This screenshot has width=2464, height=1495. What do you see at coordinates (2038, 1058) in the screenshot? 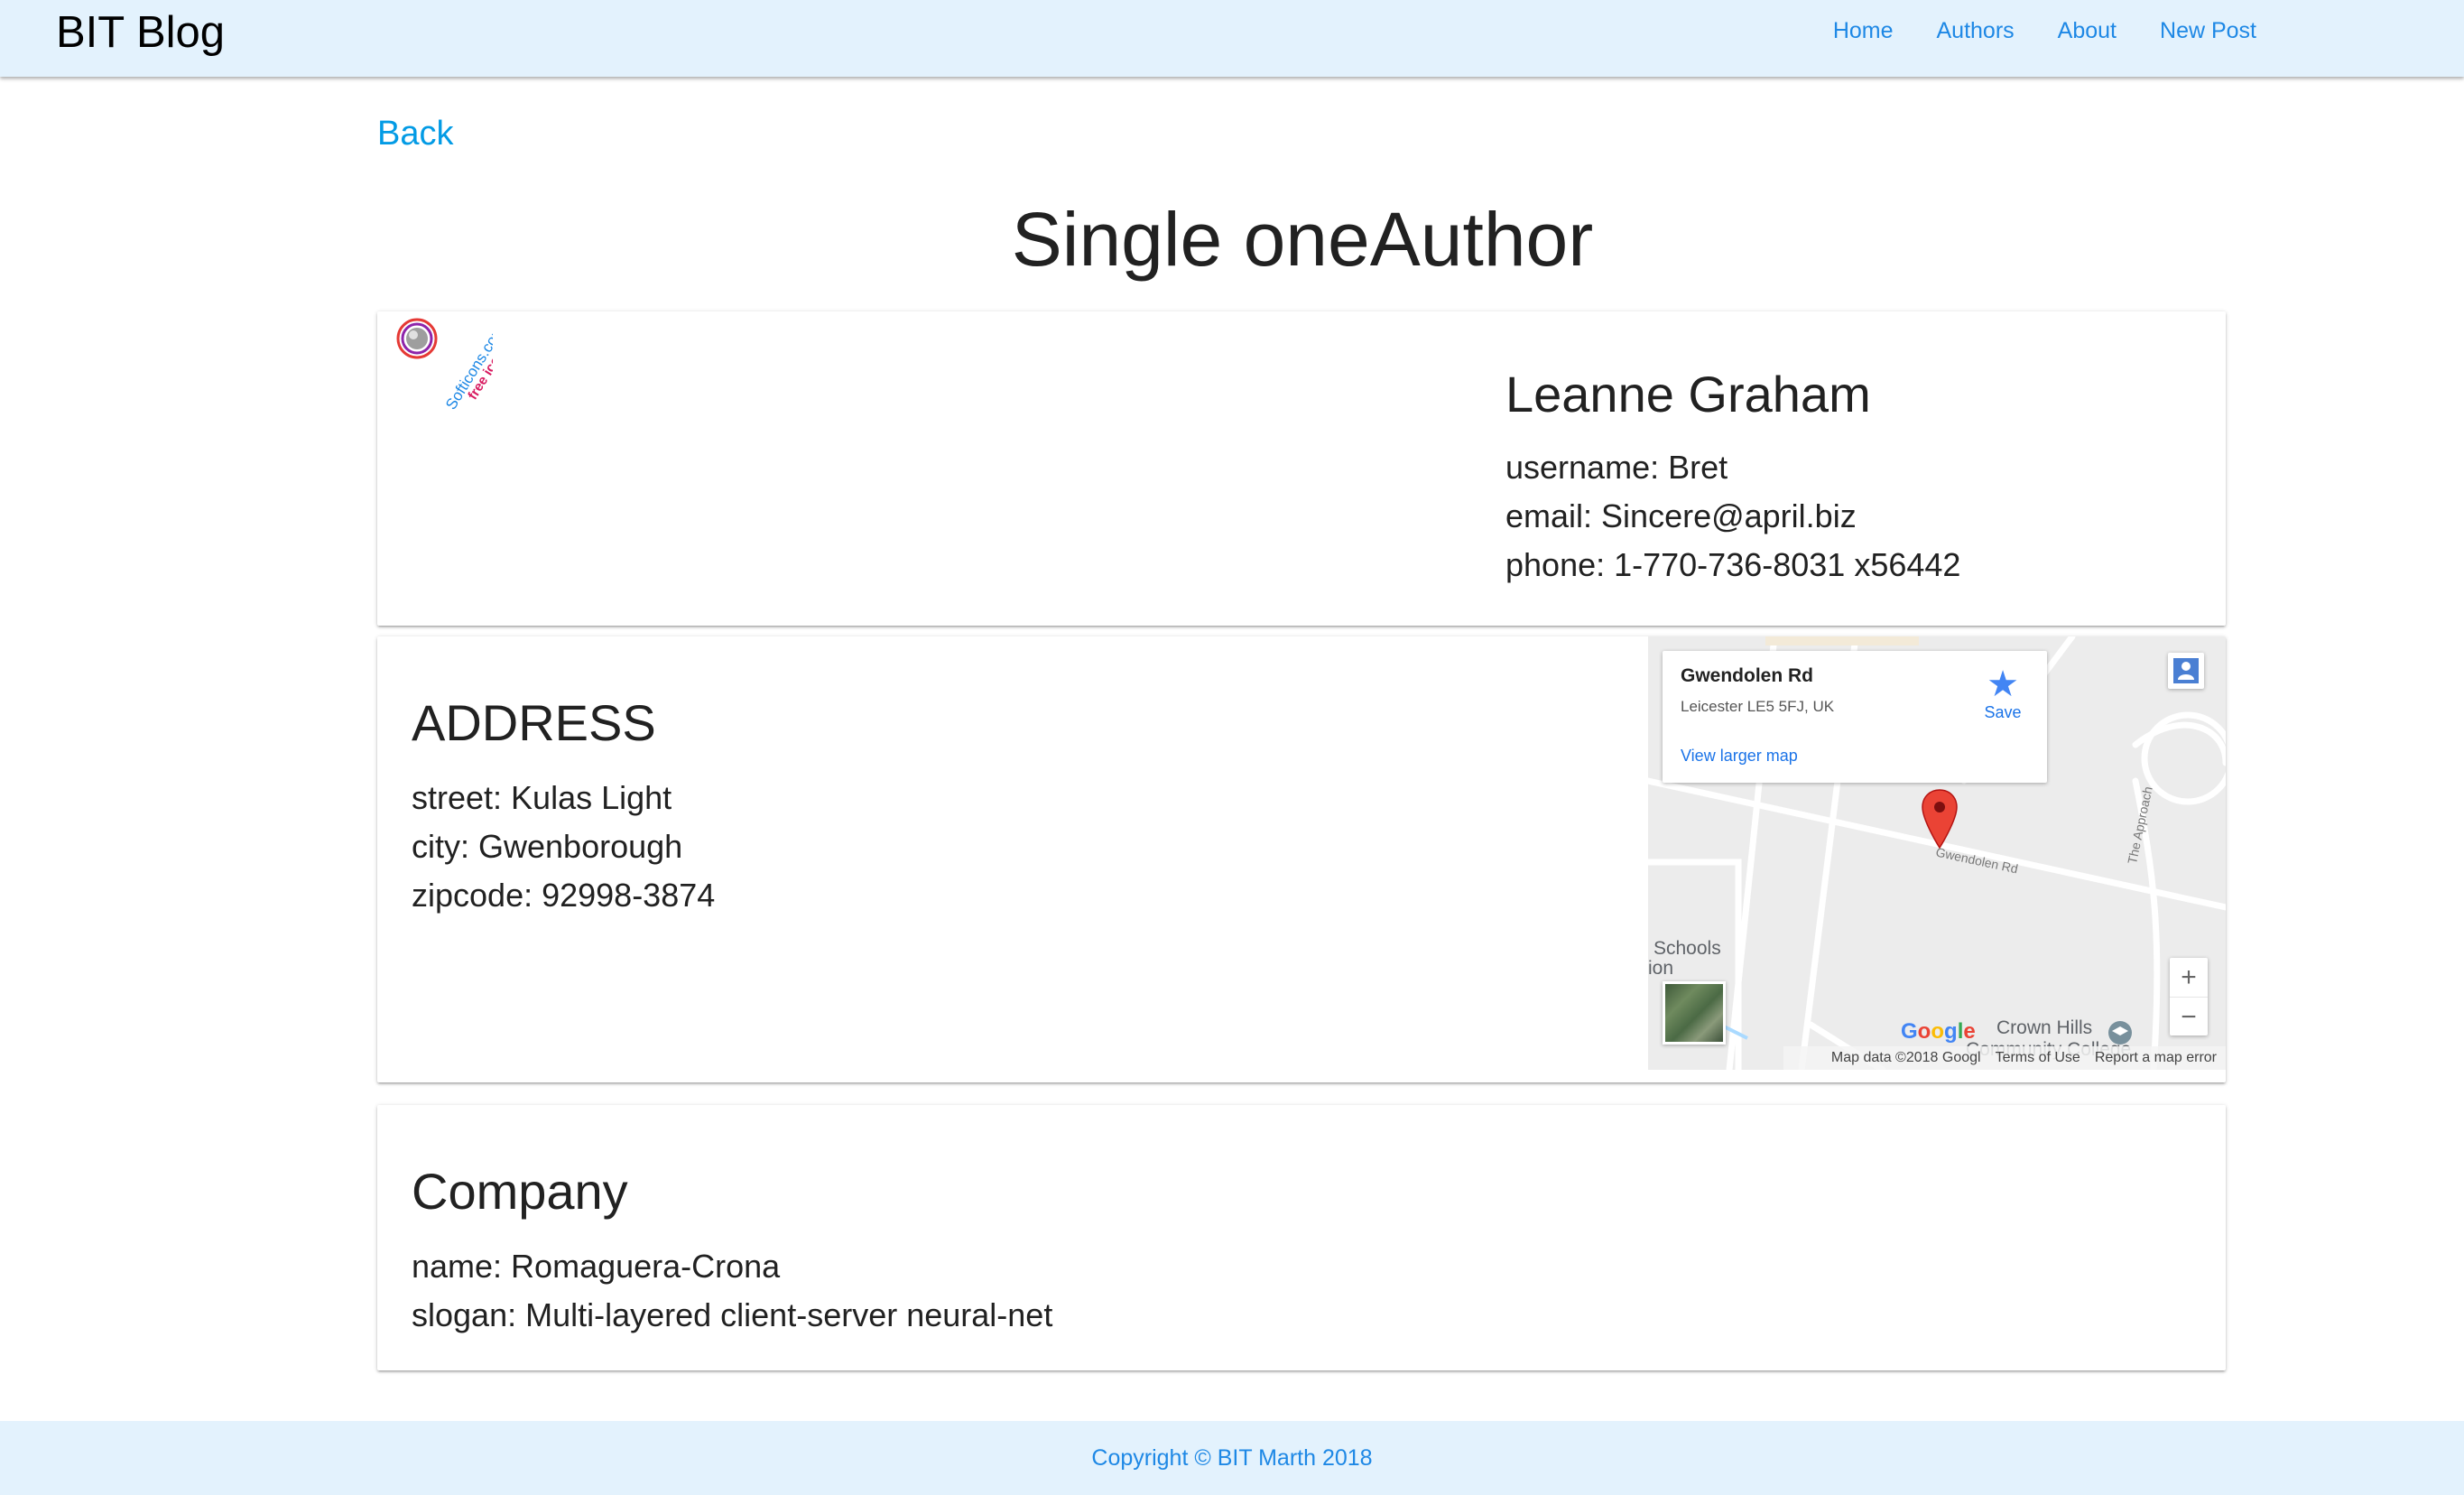
I see `map-terms-link: Terms of Use` at bounding box center [2038, 1058].